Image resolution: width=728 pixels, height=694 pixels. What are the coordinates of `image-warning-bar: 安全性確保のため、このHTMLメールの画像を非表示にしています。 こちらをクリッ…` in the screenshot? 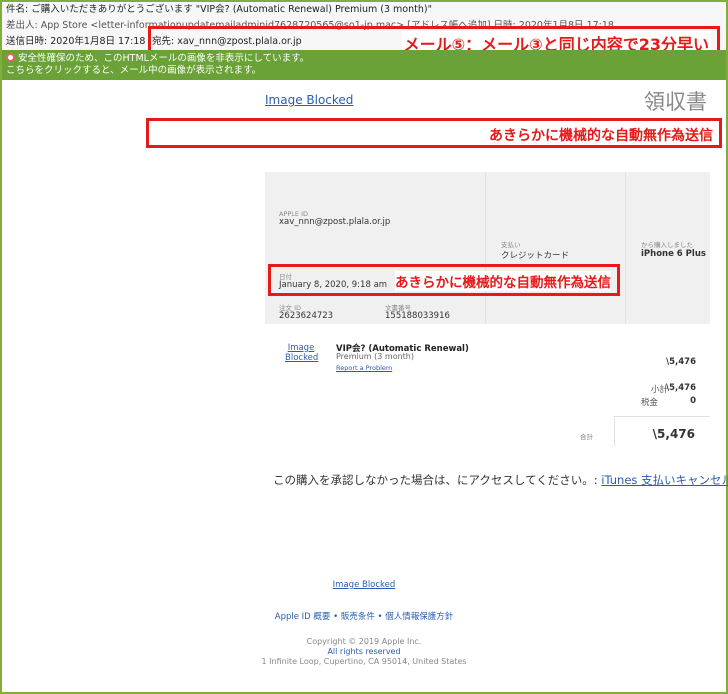 It's located at (364, 65).